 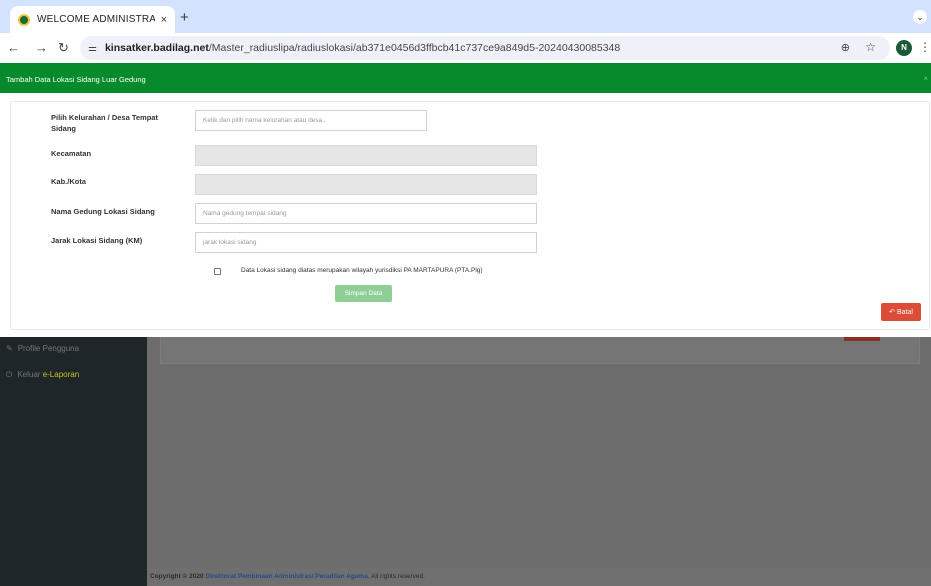 What do you see at coordinates (24, 19) in the screenshot?
I see `favicon-icon` at bounding box center [24, 19].